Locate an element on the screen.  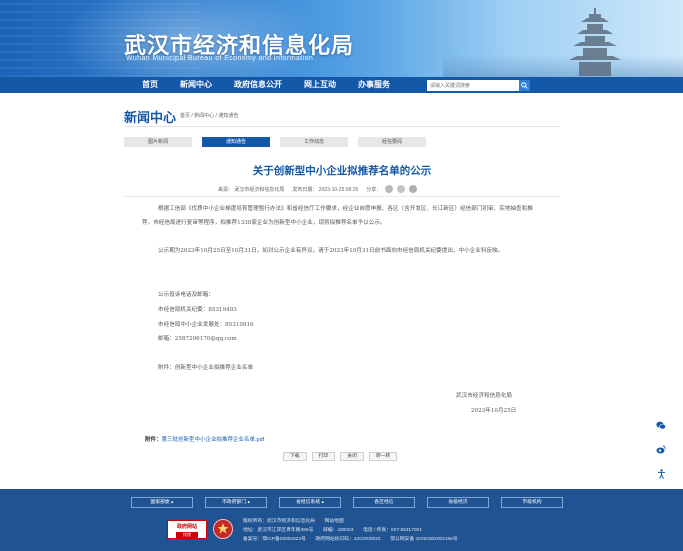
nav-home: 首页 is located at coordinates (150, 85).